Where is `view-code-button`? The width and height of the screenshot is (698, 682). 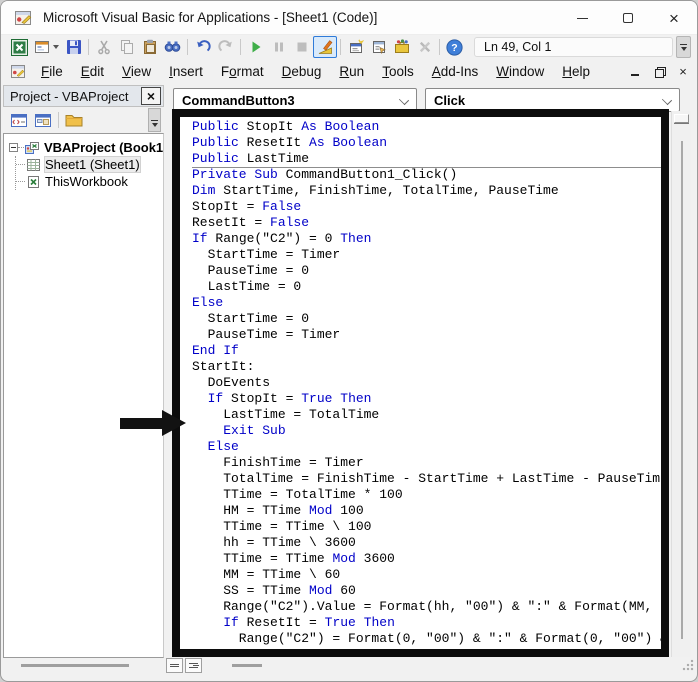 view-code-button is located at coordinates (19, 120).